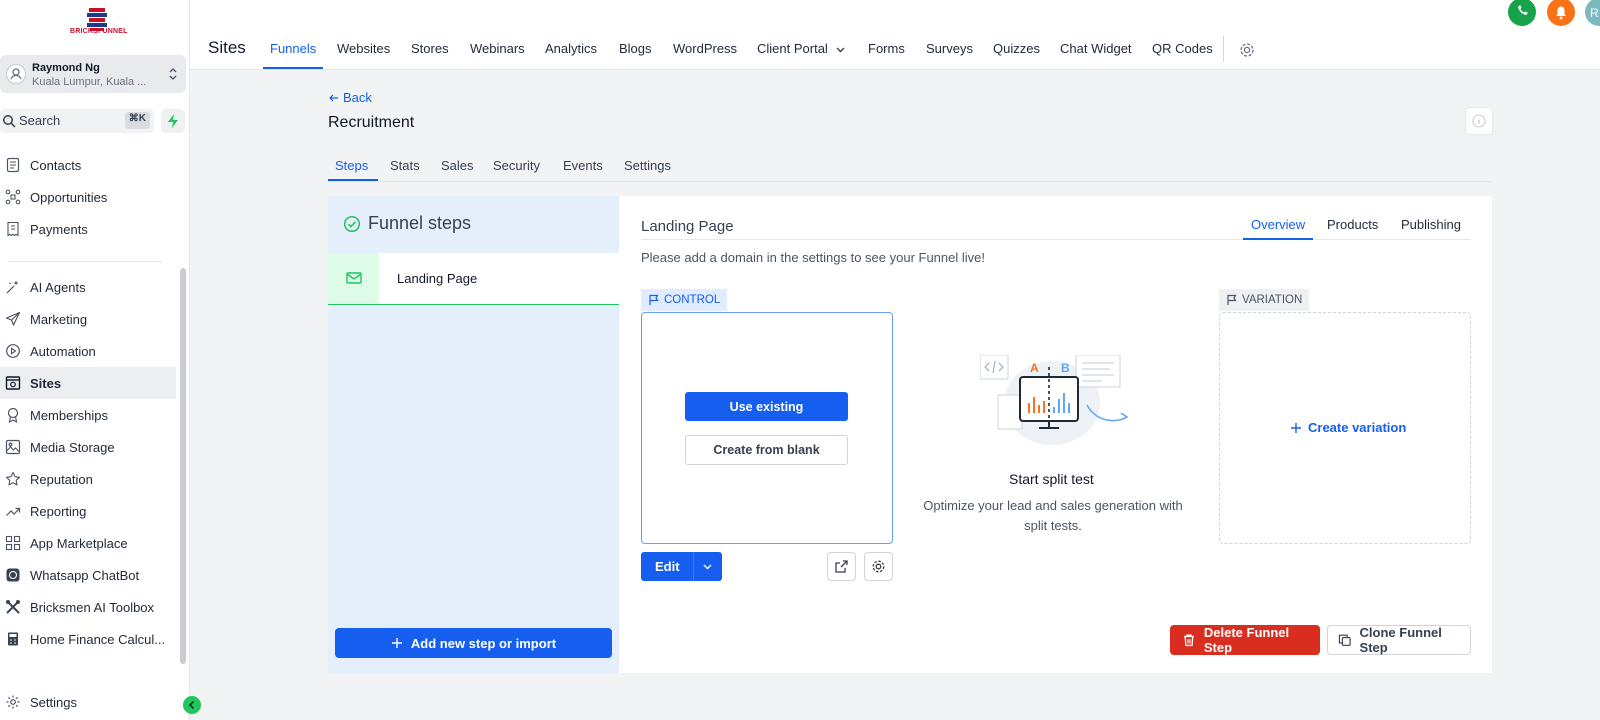 The image size is (1600, 720). Describe the element at coordinates (293, 68) in the screenshot. I see `active-tab-indicator` at that location.